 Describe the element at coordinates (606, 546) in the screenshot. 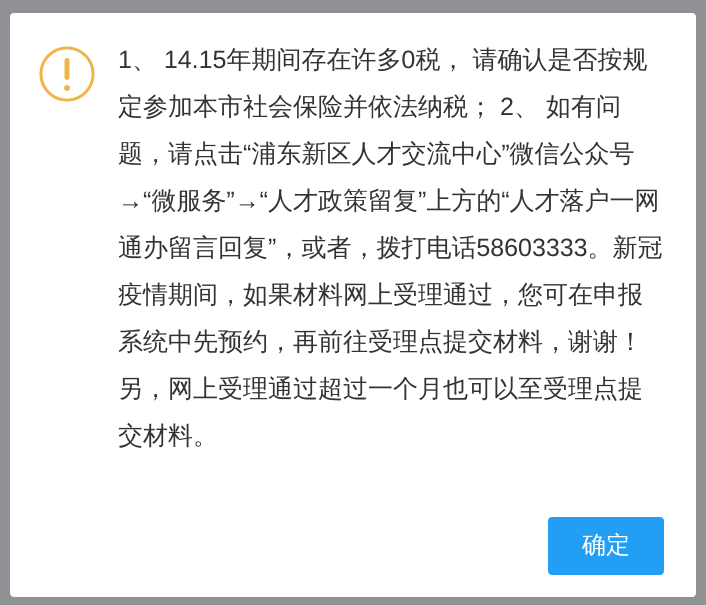

I see `confirm-button: 确定` at that location.